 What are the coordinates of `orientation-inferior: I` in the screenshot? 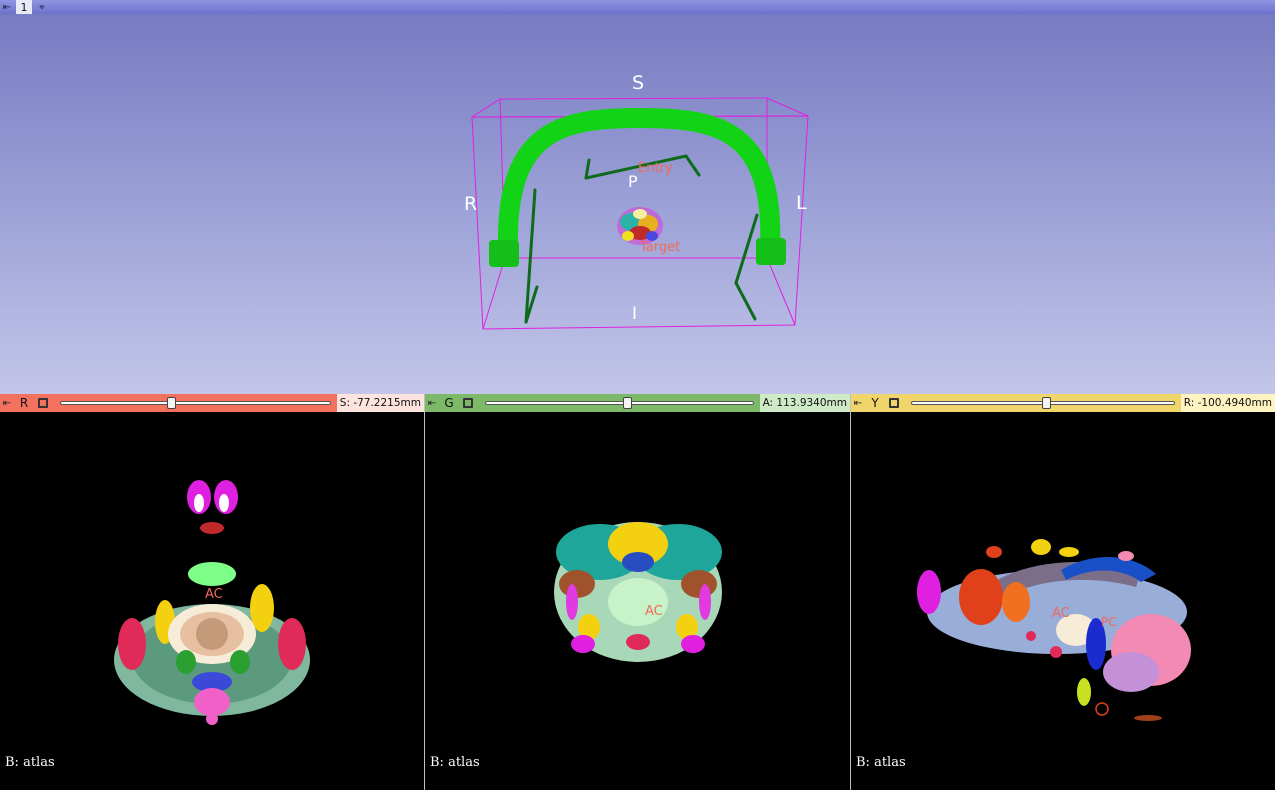 It's located at (635, 314).